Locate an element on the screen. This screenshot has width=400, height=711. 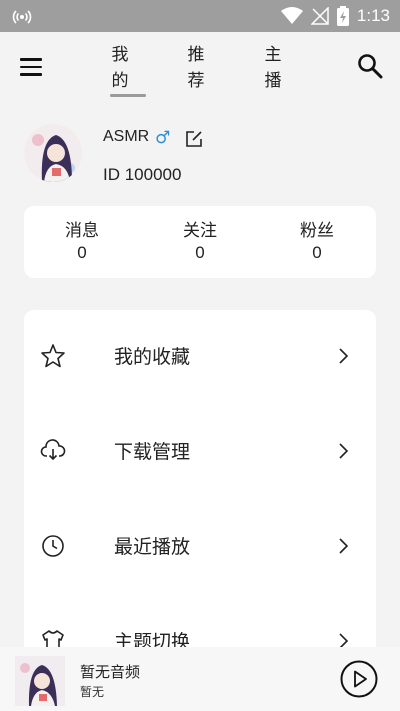
stat-following: 关注 0 is located at coordinates (200, 242).